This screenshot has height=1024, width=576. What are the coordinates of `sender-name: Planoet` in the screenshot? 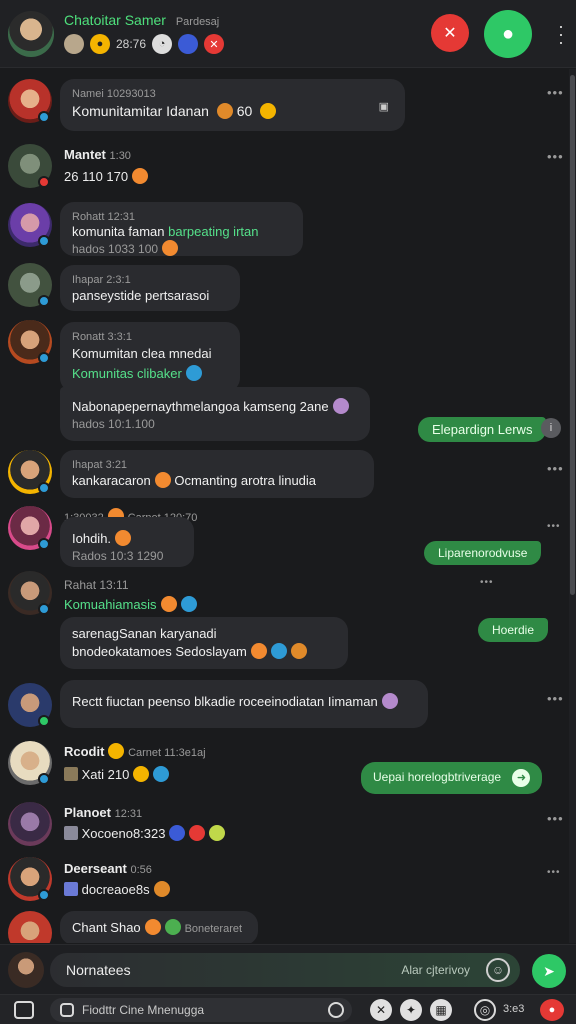 It's located at (87, 812).